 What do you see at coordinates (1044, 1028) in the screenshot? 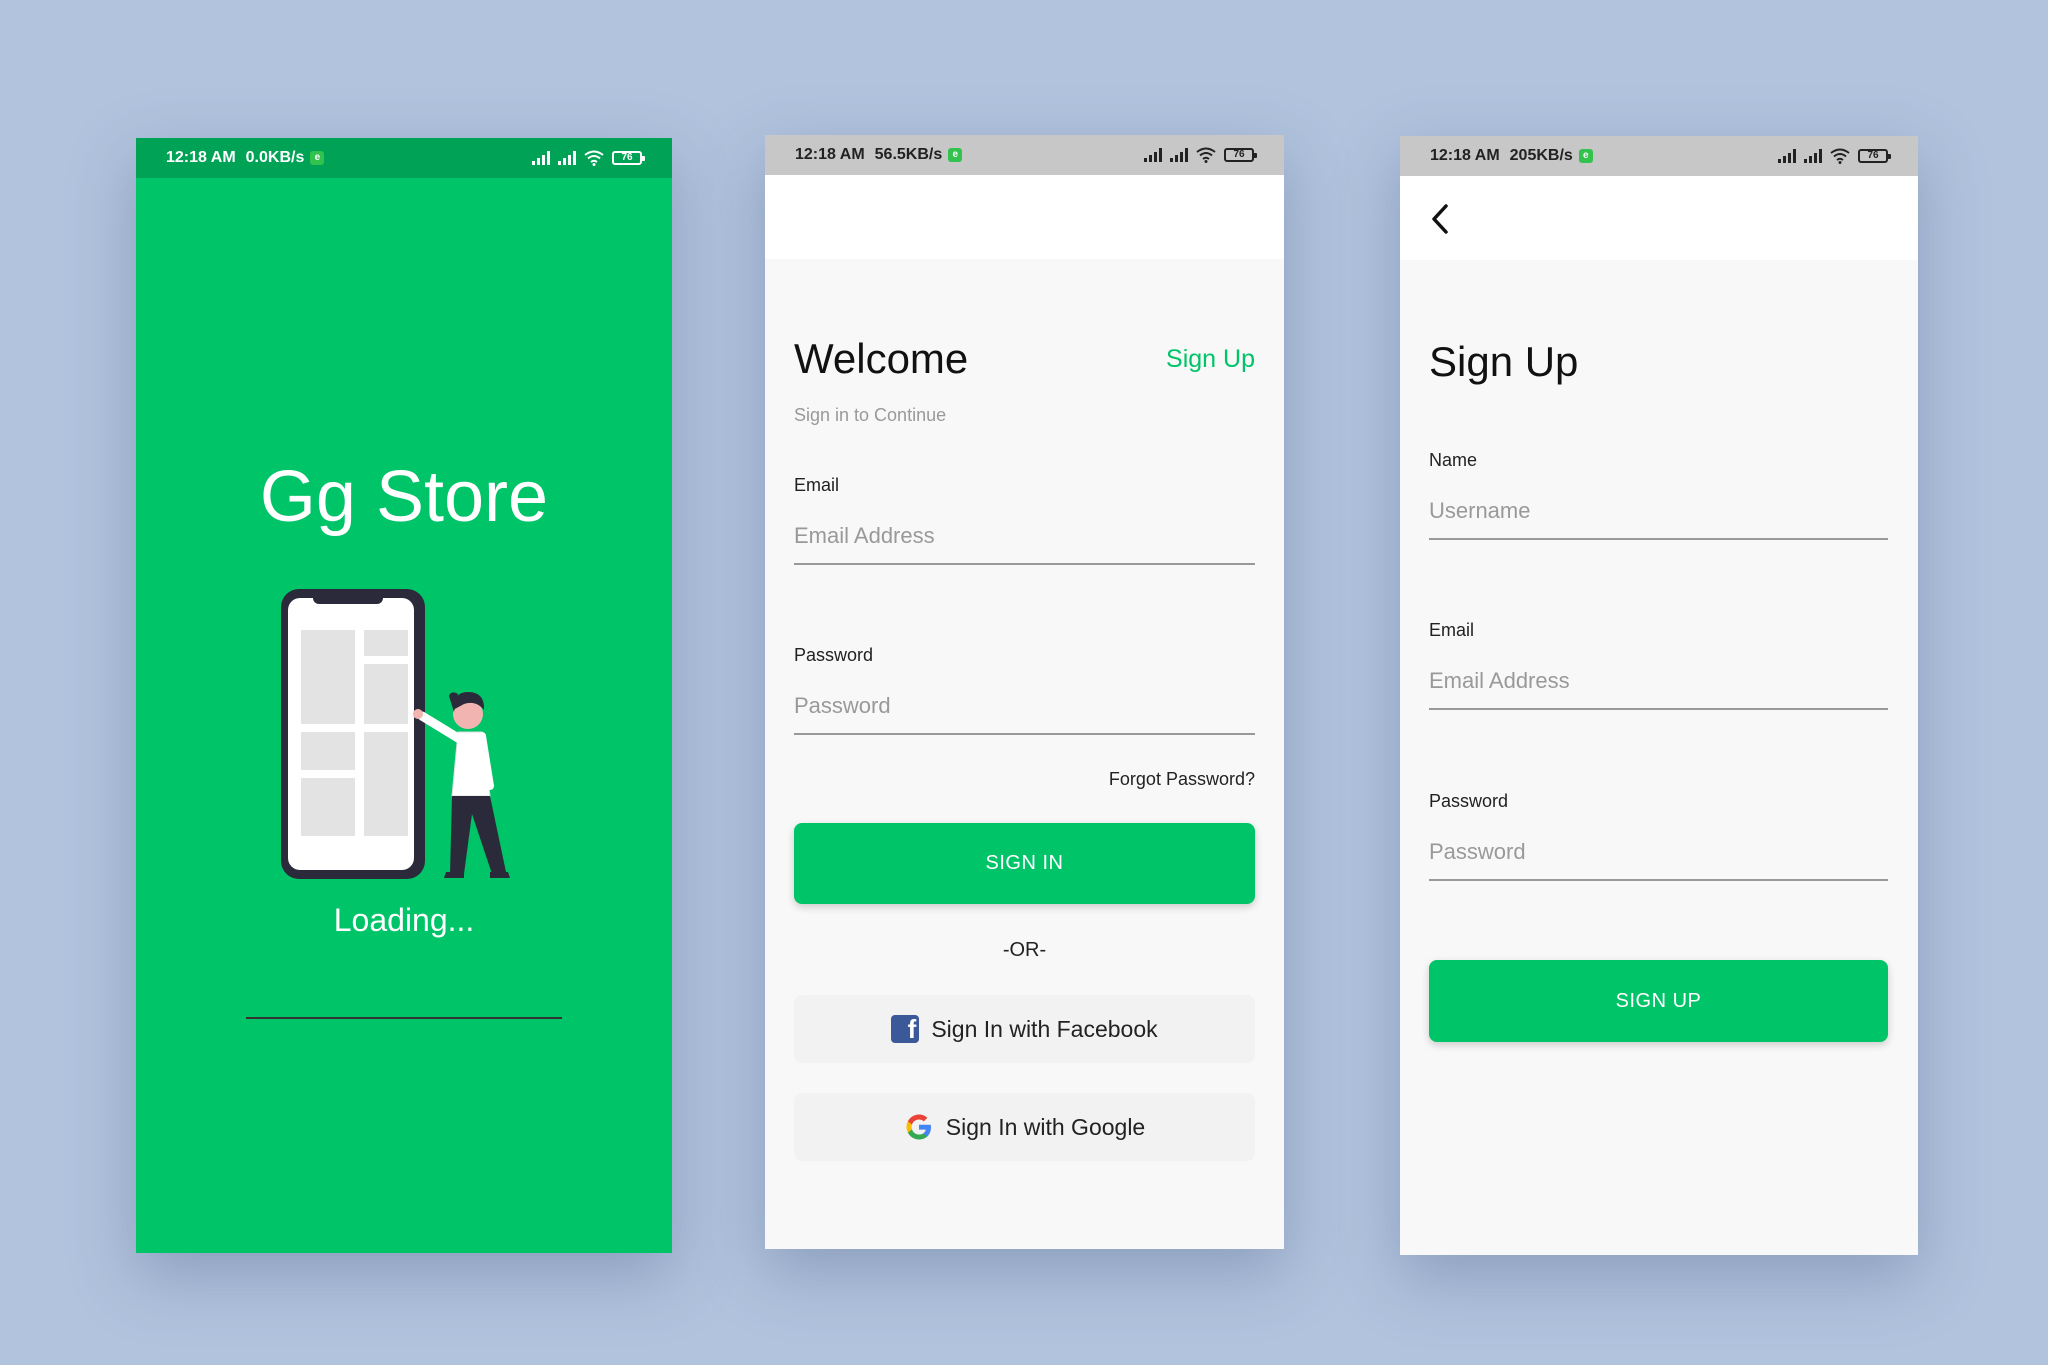
I see `facebook-button-label: Sign In with Facebook` at bounding box center [1044, 1028].